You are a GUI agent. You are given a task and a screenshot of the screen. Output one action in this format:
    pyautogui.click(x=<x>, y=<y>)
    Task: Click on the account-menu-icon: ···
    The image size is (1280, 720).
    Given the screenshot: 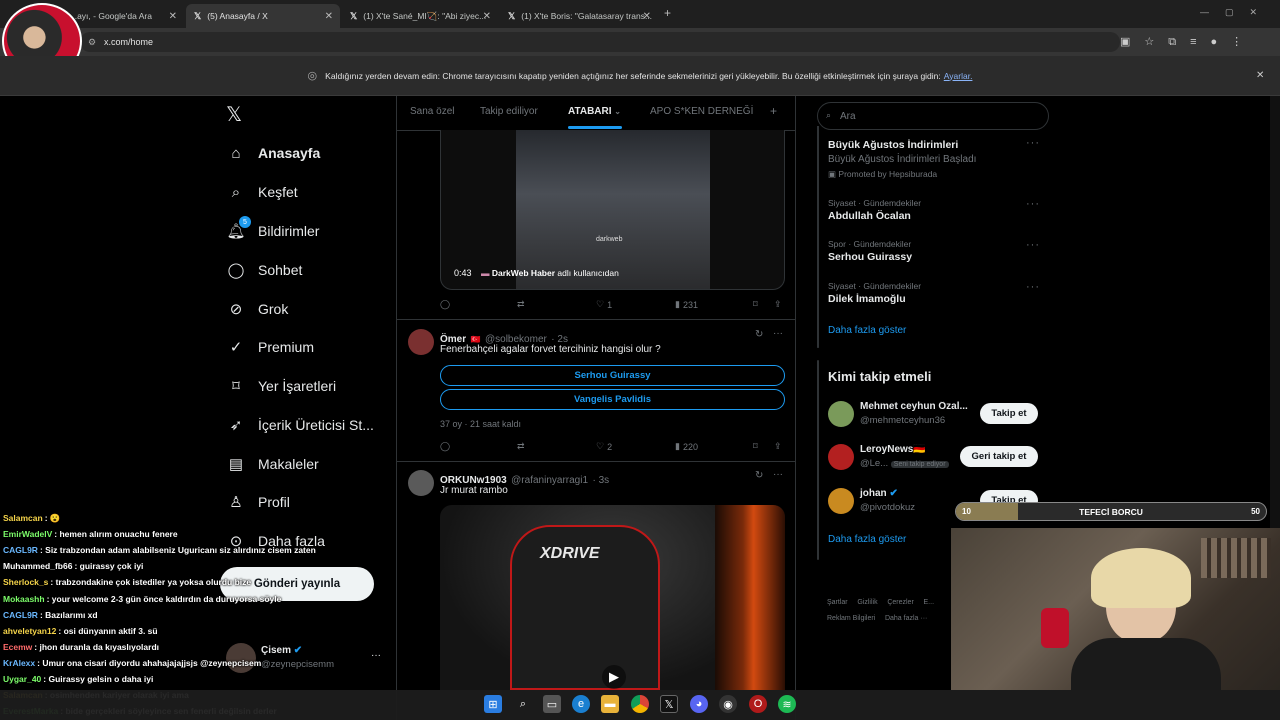 What is the action you would take?
    pyautogui.click(x=376, y=655)
    